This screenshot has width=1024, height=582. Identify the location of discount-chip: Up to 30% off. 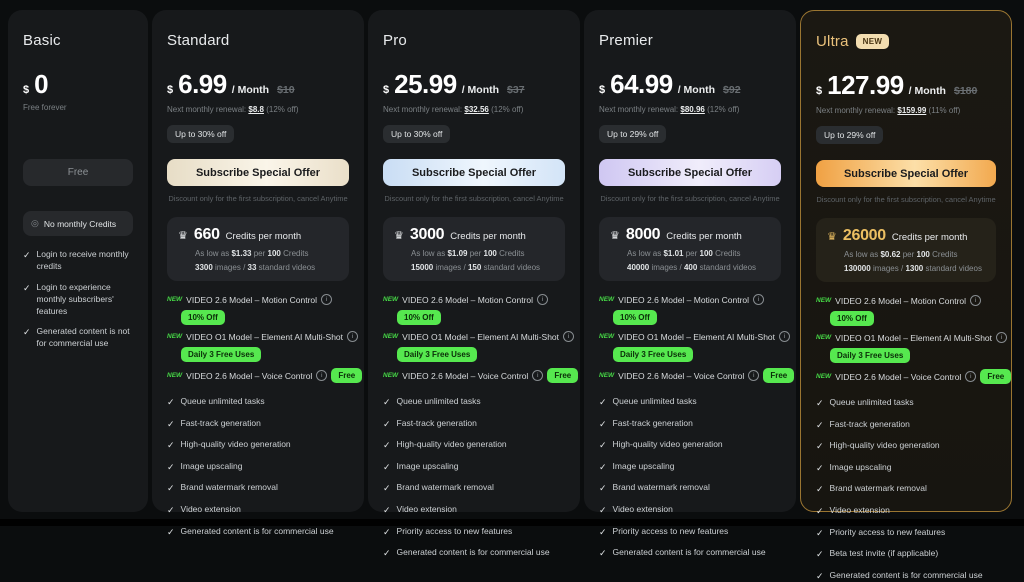
(201, 134).